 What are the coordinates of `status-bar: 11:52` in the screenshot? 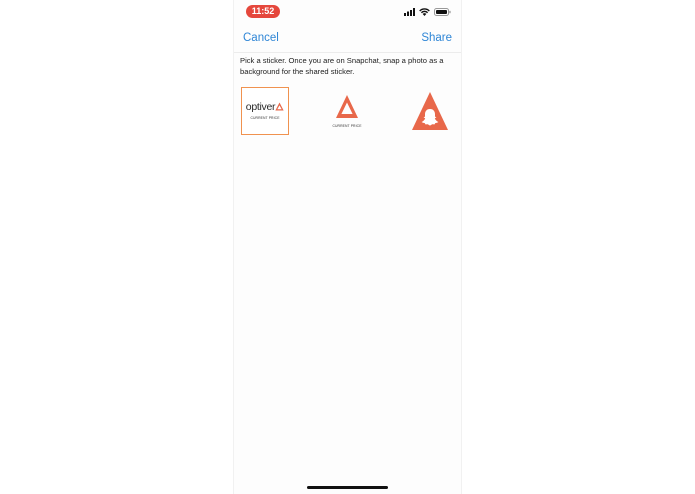 It's located at (347, 12).